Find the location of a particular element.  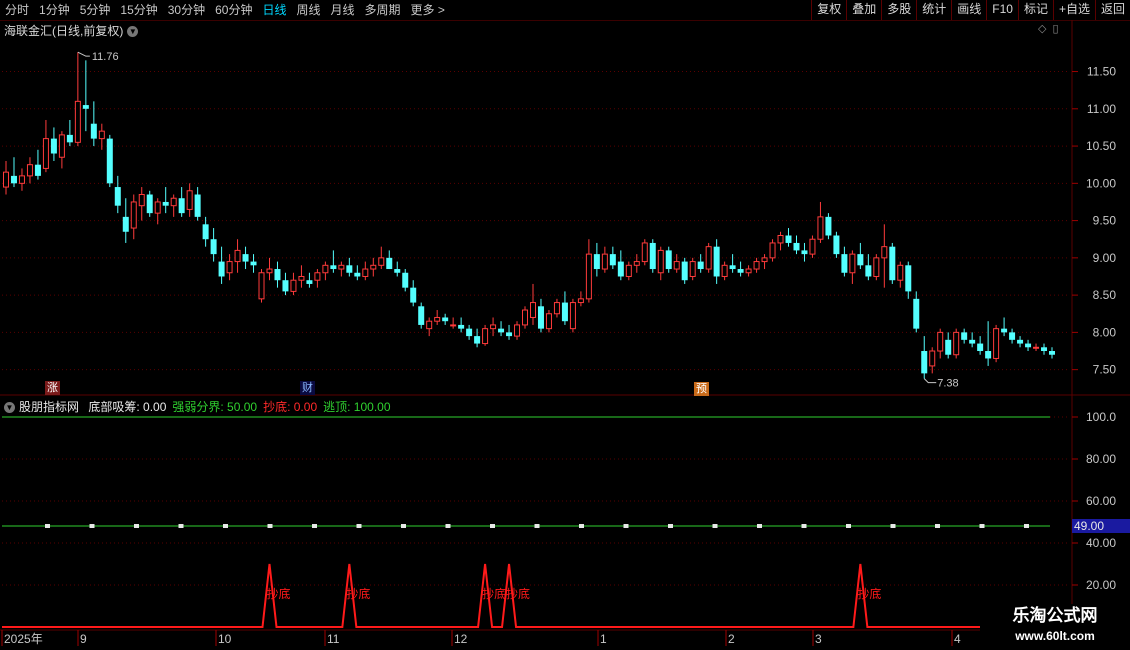

brand-watermark: 乐淘公式网 www.60lt.com is located at coordinates (1055, 627).